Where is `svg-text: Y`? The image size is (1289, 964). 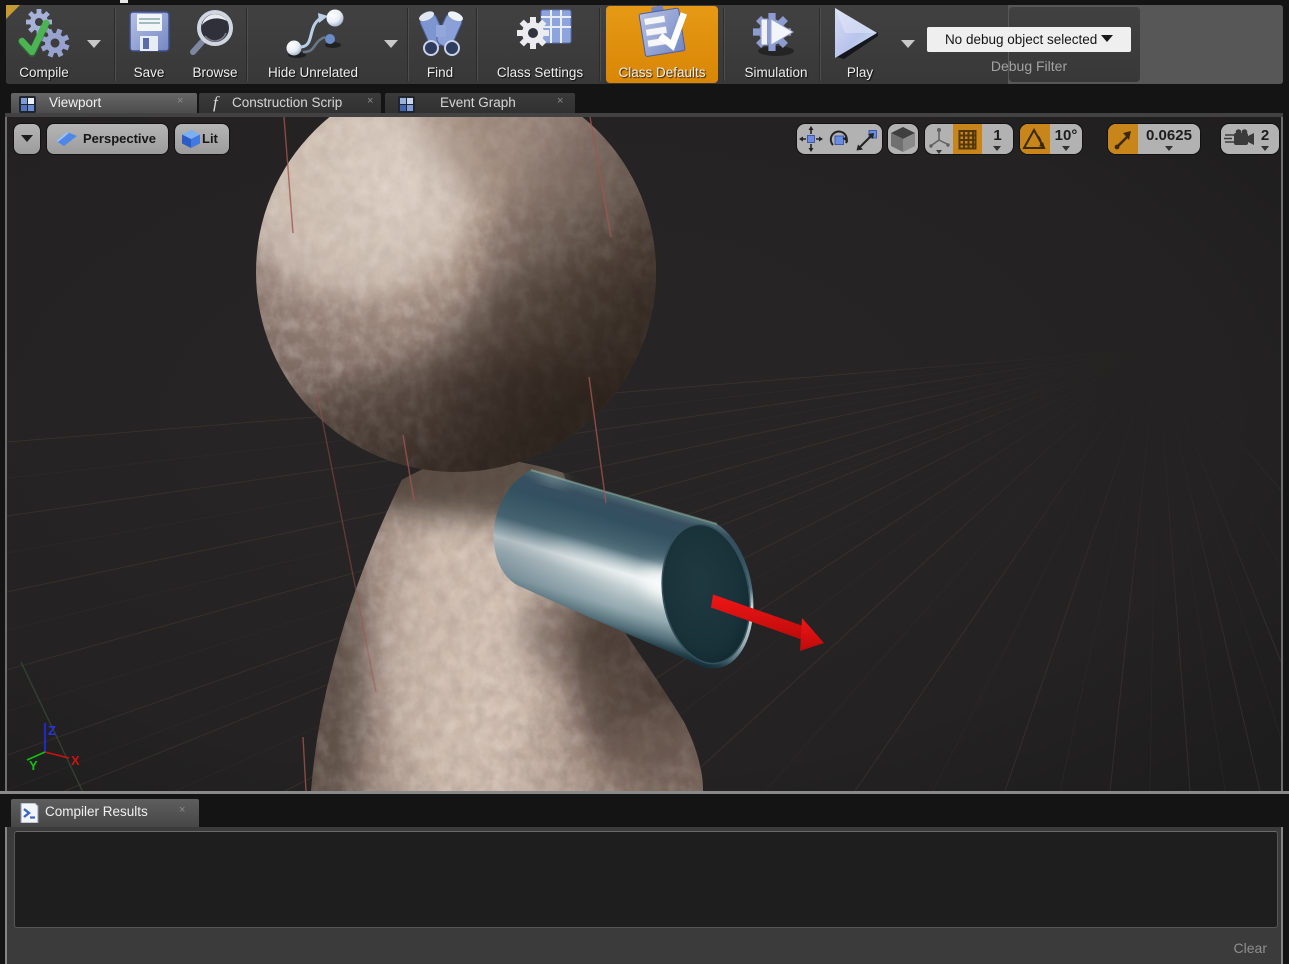
svg-text: Y is located at coordinates (33, 765).